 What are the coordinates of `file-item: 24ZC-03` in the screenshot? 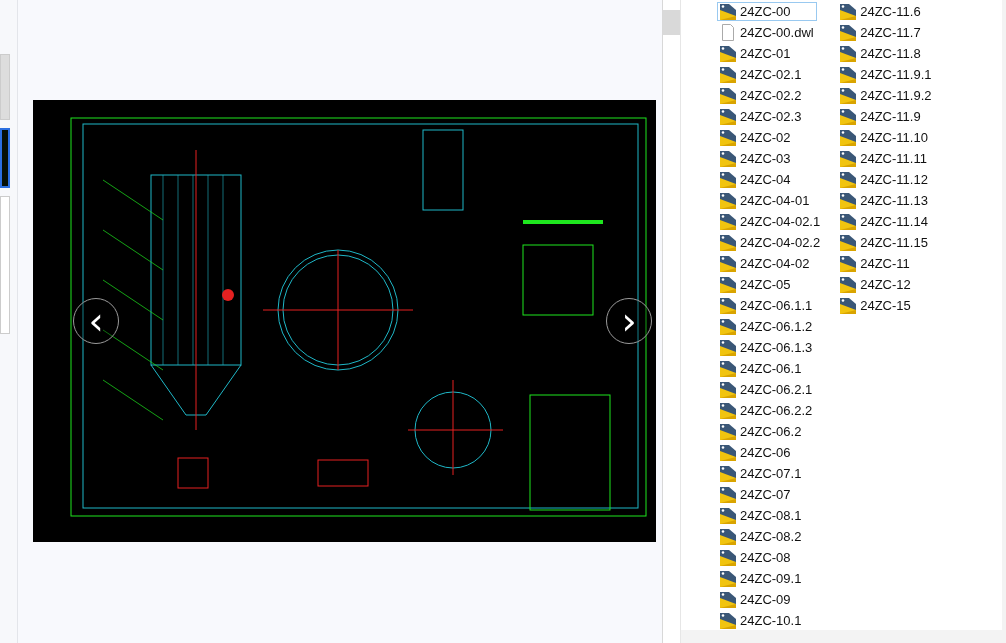 It's located at (770, 158).